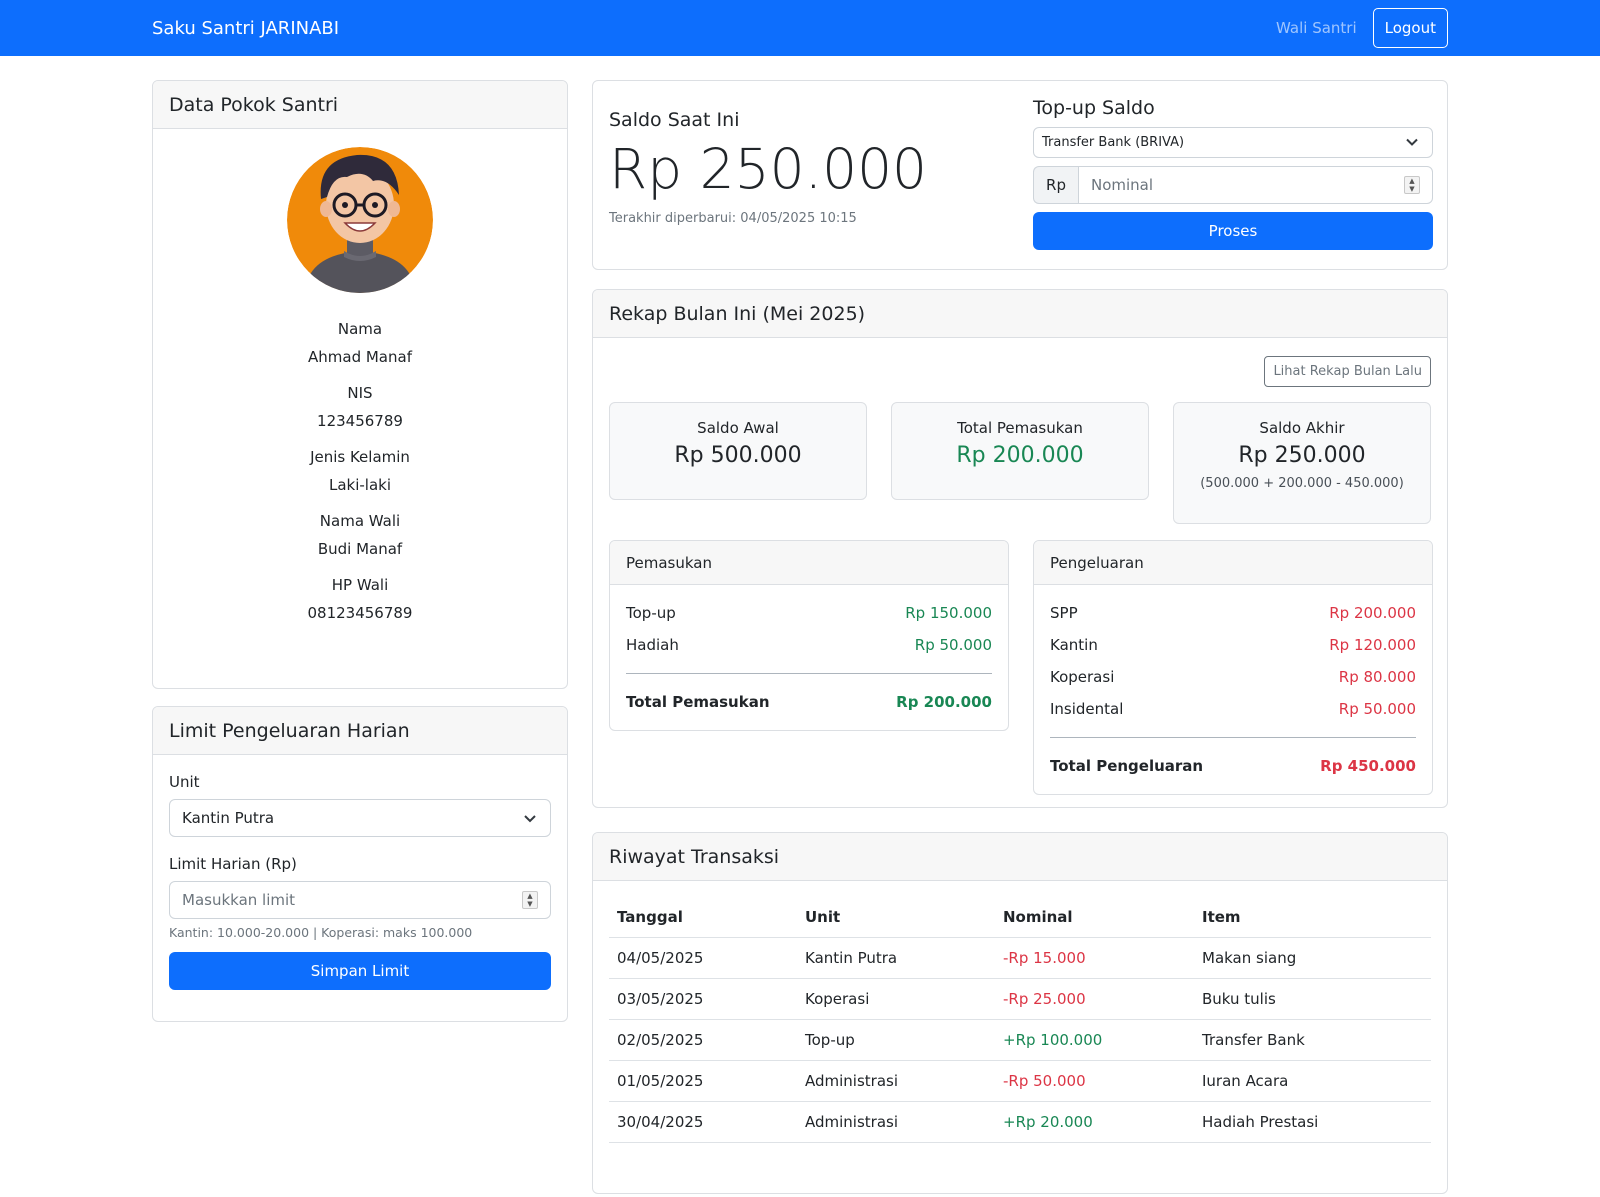 The image size is (1600, 1197). What do you see at coordinates (703, 1122) in the screenshot?
I see `cell-date: 30/04/2025` at bounding box center [703, 1122].